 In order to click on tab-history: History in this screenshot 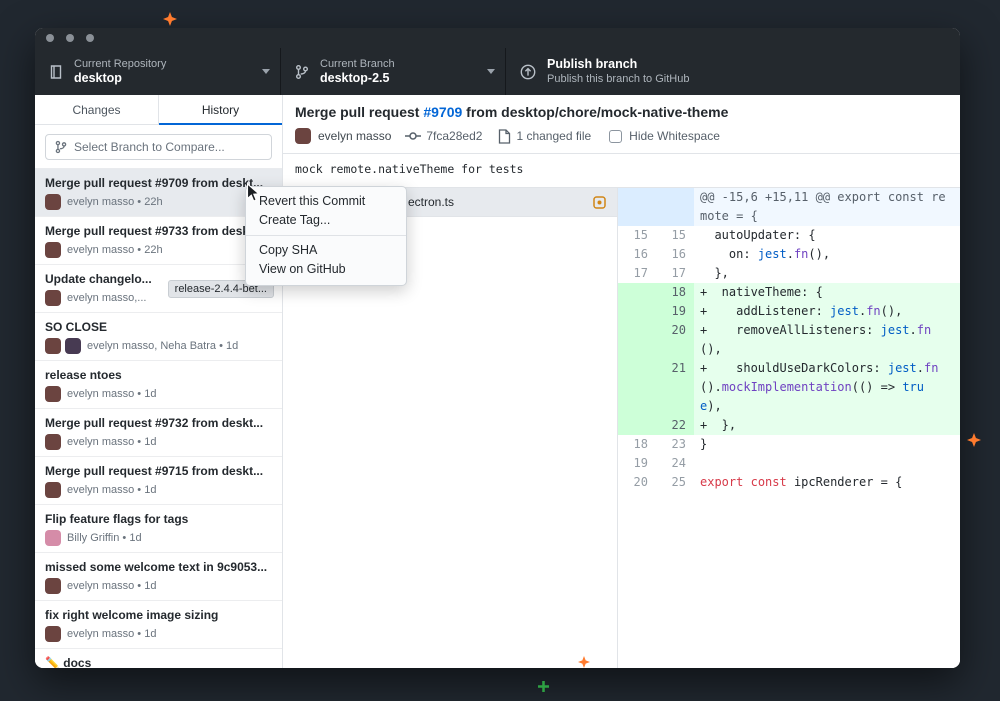, I will do `click(220, 110)`.